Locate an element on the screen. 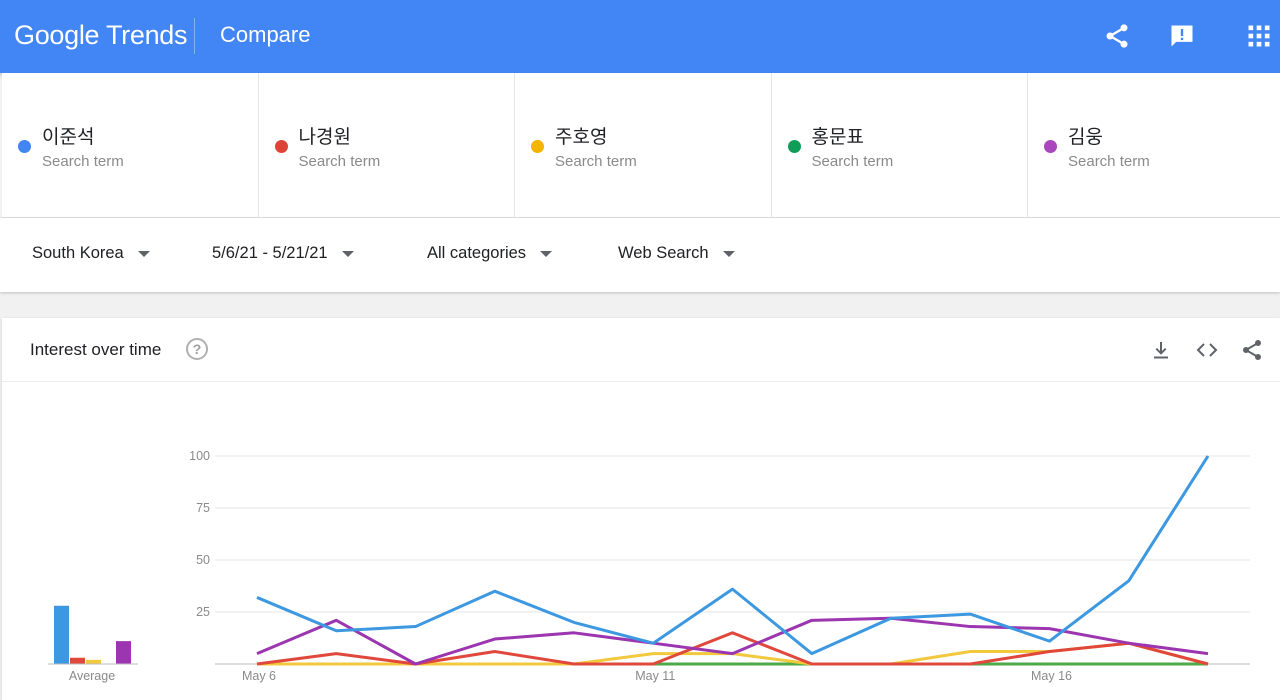  page-title: Compare is located at coordinates (265, 34).